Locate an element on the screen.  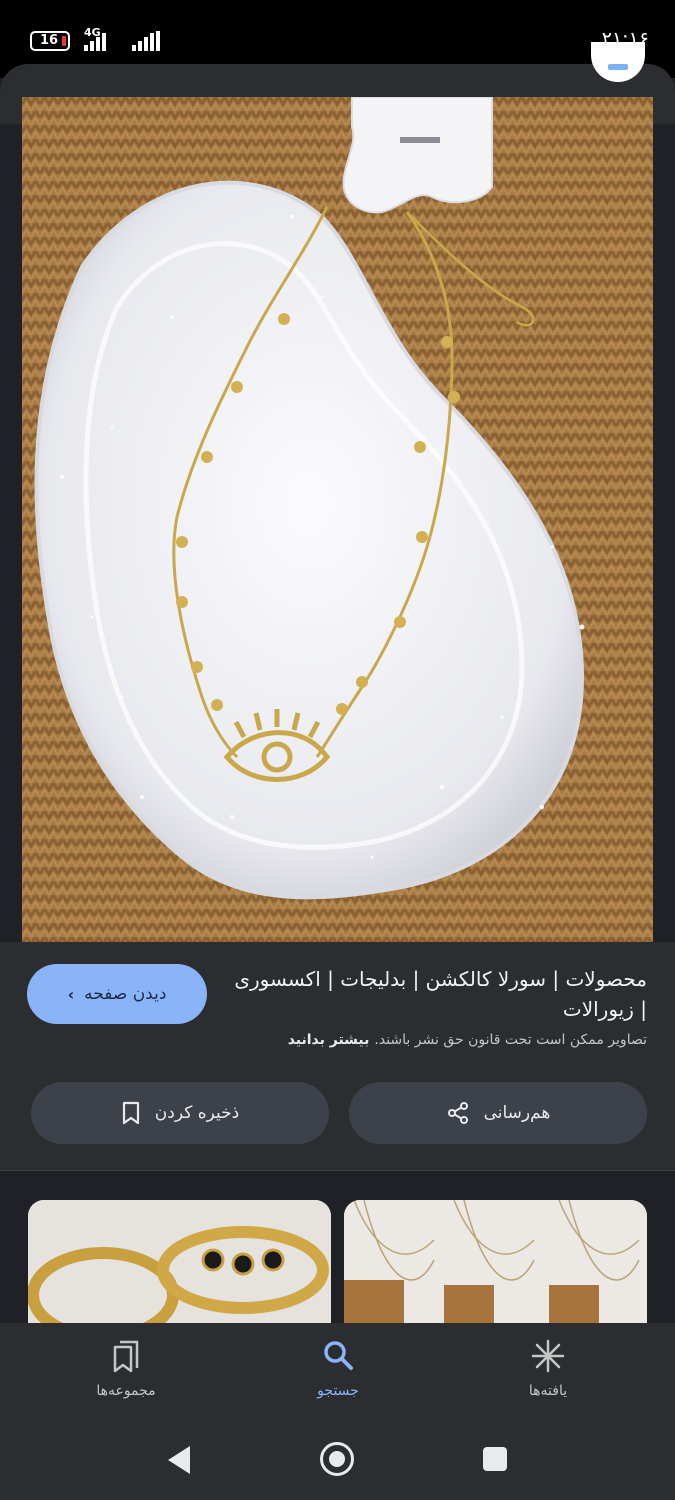
save-button: ذخیره کردن is located at coordinates (180, 1113).